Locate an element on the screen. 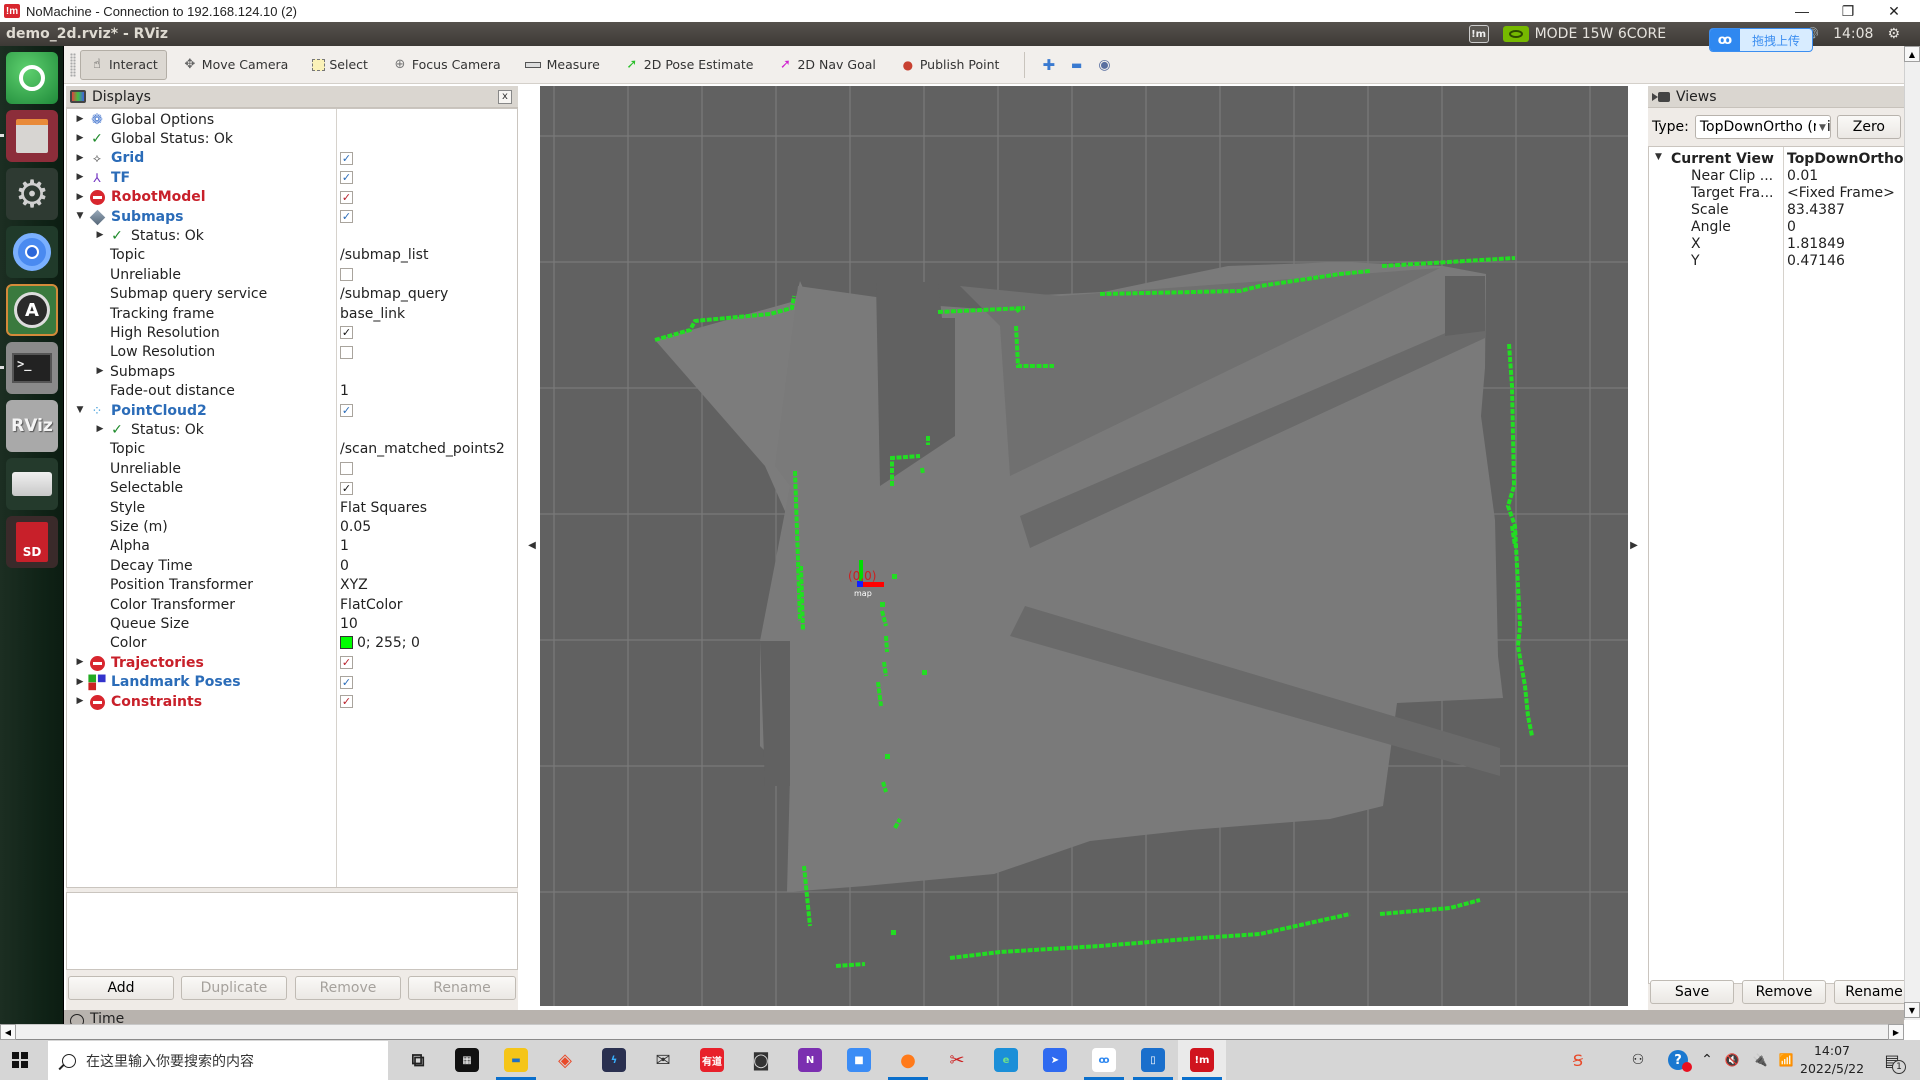  display-row-value: 0; 255; 0 is located at coordinates (380, 643).